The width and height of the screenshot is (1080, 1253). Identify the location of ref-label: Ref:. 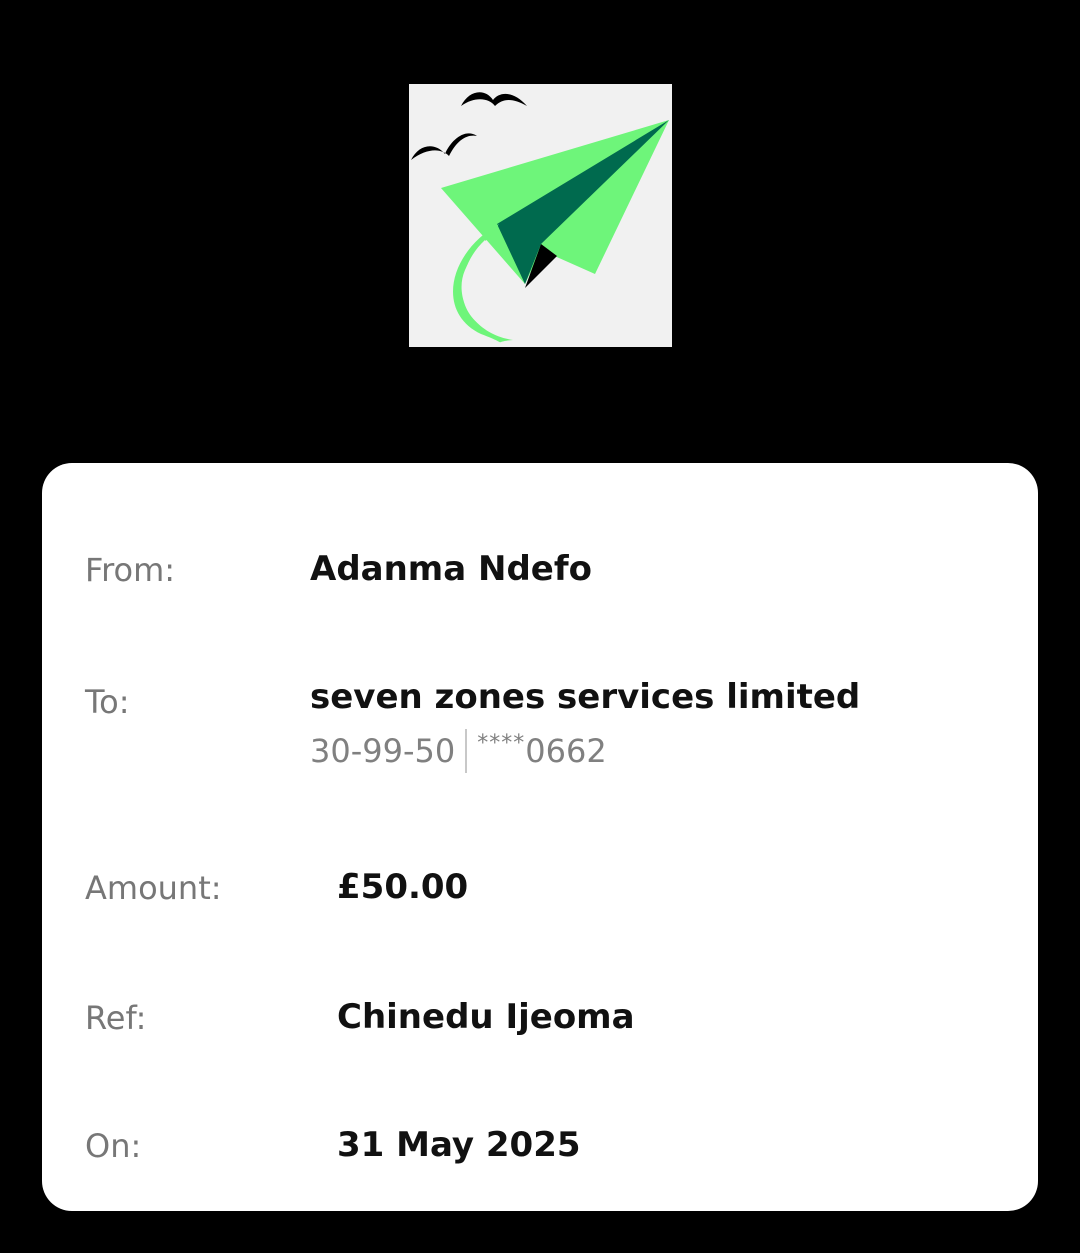
(116, 1018).